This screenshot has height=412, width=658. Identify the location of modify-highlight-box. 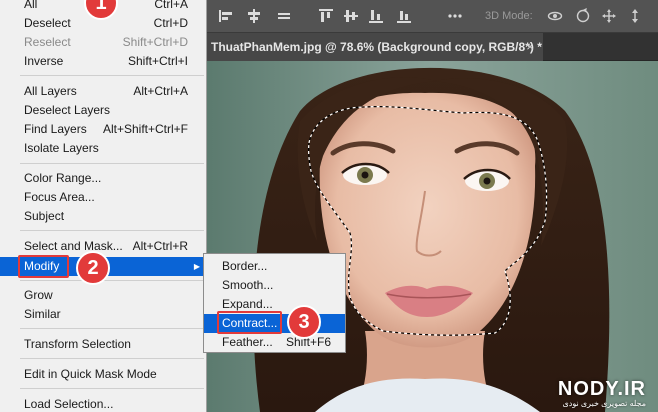
(43, 266).